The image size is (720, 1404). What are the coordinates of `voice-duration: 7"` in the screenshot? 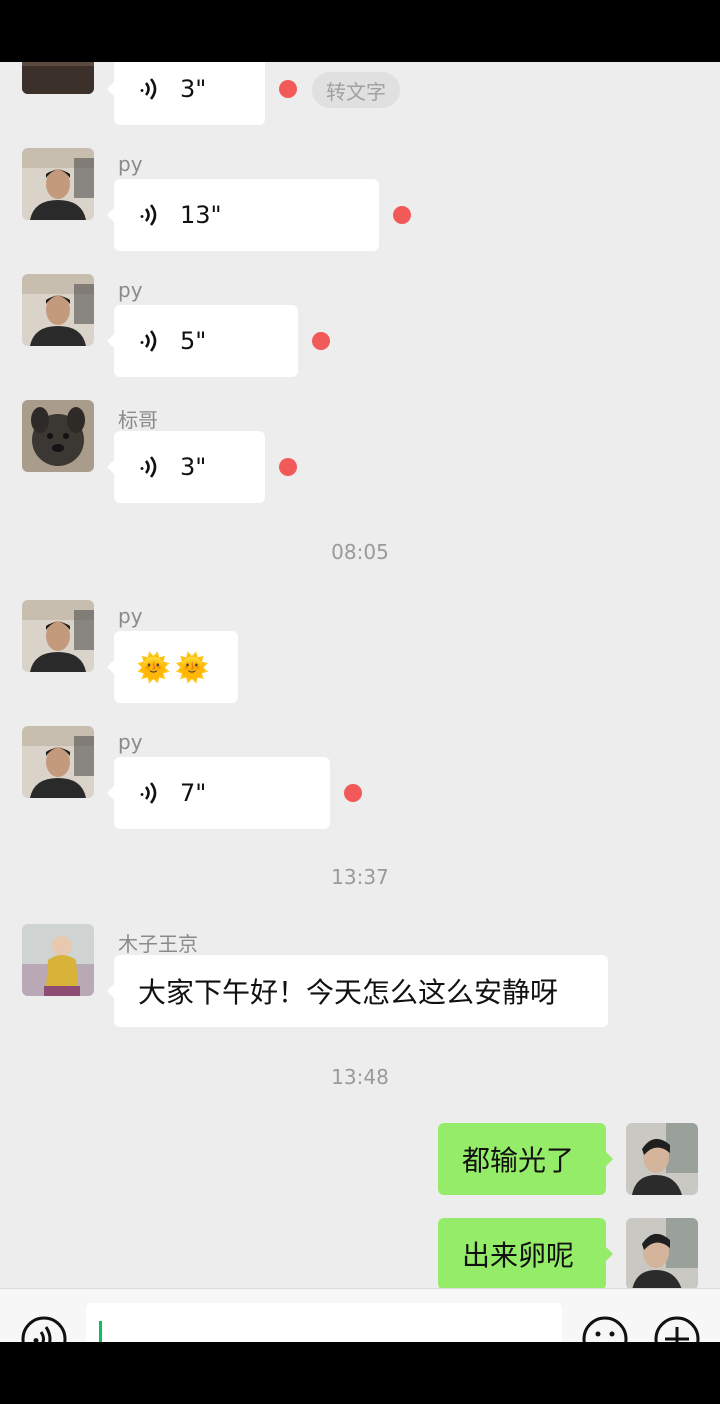 It's located at (193, 793).